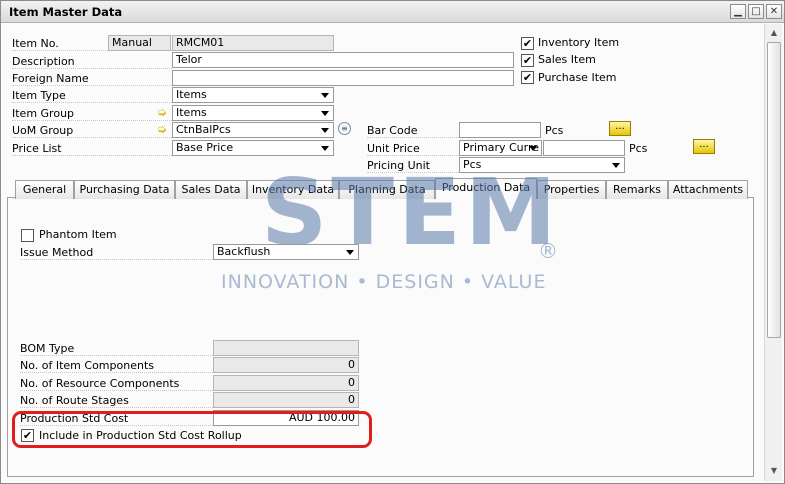  I want to click on foreign-name-field, so click(343, 78).